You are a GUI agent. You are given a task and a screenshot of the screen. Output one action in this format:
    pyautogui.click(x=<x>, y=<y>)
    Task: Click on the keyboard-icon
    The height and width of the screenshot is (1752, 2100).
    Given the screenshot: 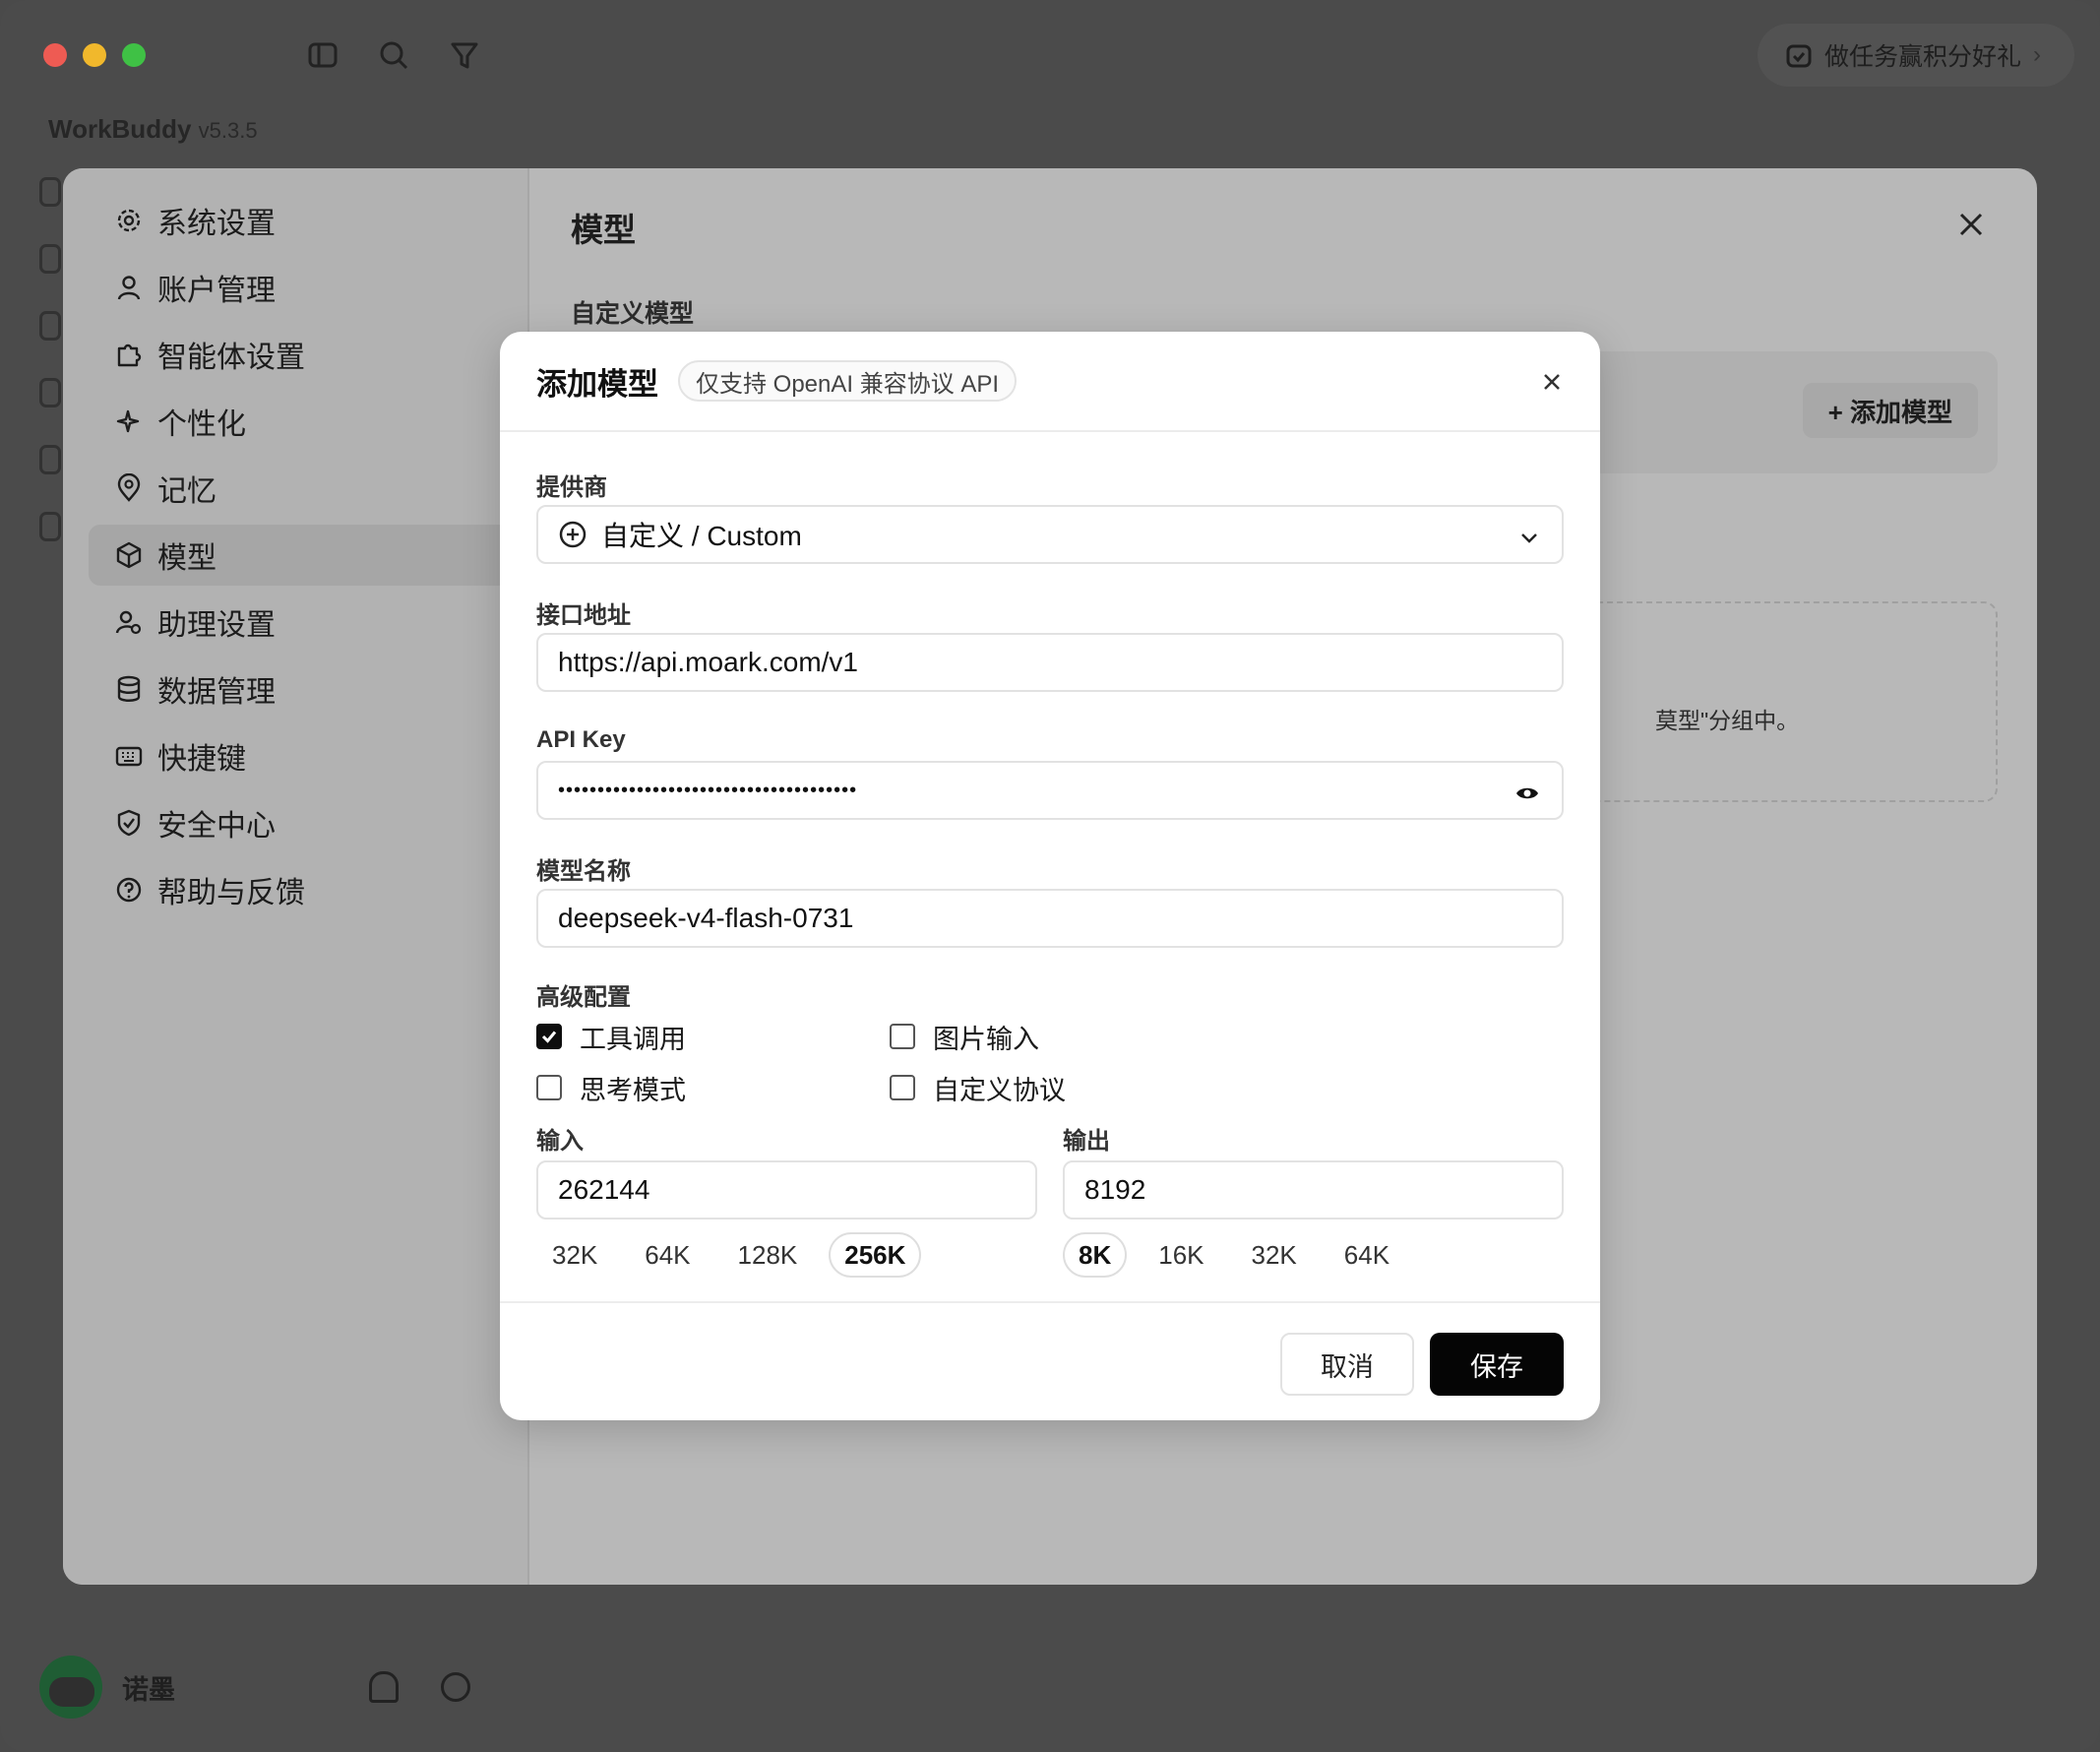 What is the action you would take?
    pyautogui.click(x=129, y=756)
    